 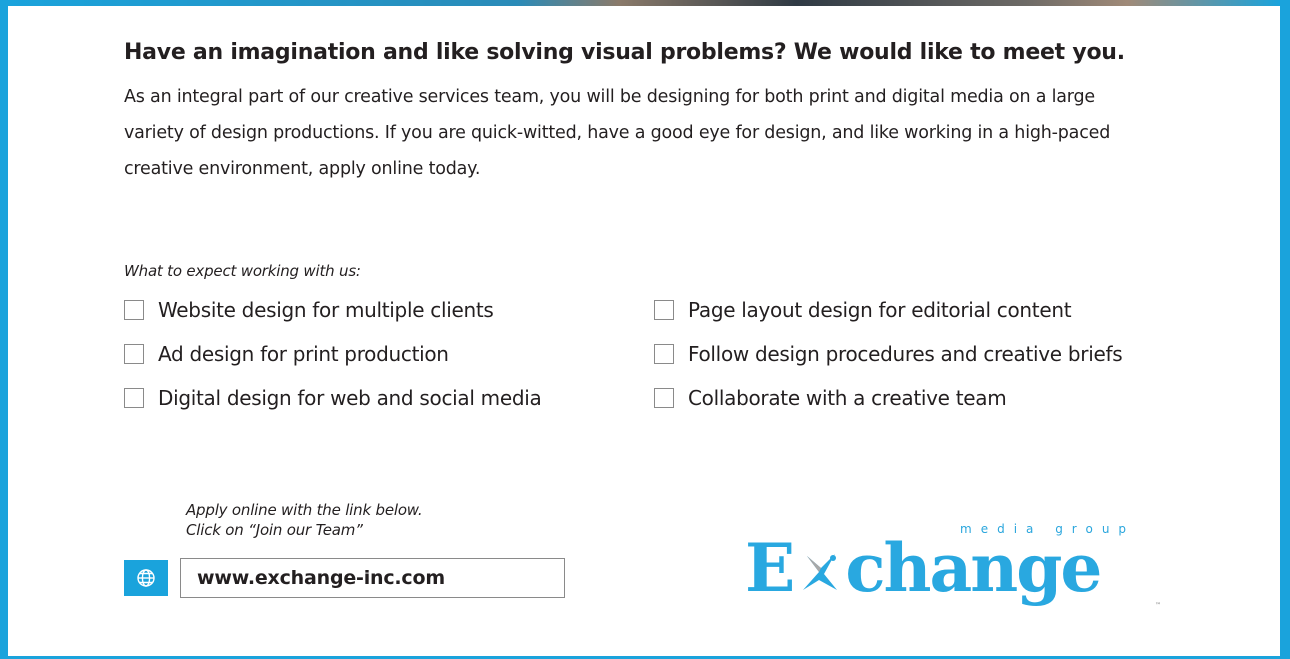 What do you see at coordinates (973, 568) in the screenshot?
I see `logo-word-change: change` at bounding box center [973, 568].